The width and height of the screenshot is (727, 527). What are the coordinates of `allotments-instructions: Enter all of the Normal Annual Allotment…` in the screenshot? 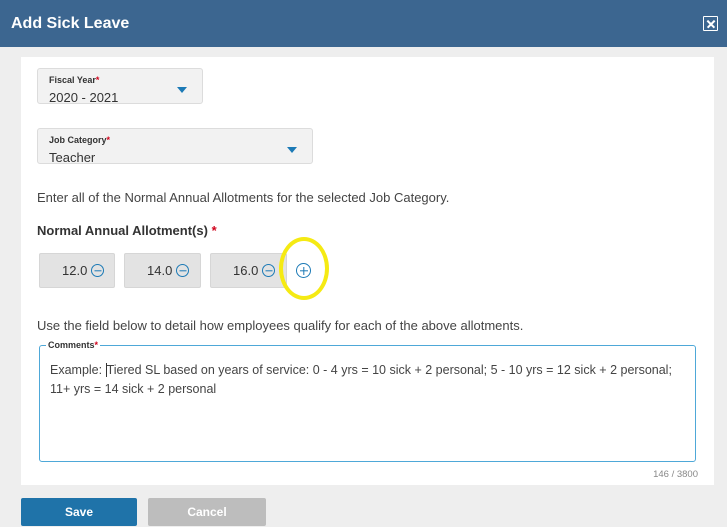 It's located at (243, 197).